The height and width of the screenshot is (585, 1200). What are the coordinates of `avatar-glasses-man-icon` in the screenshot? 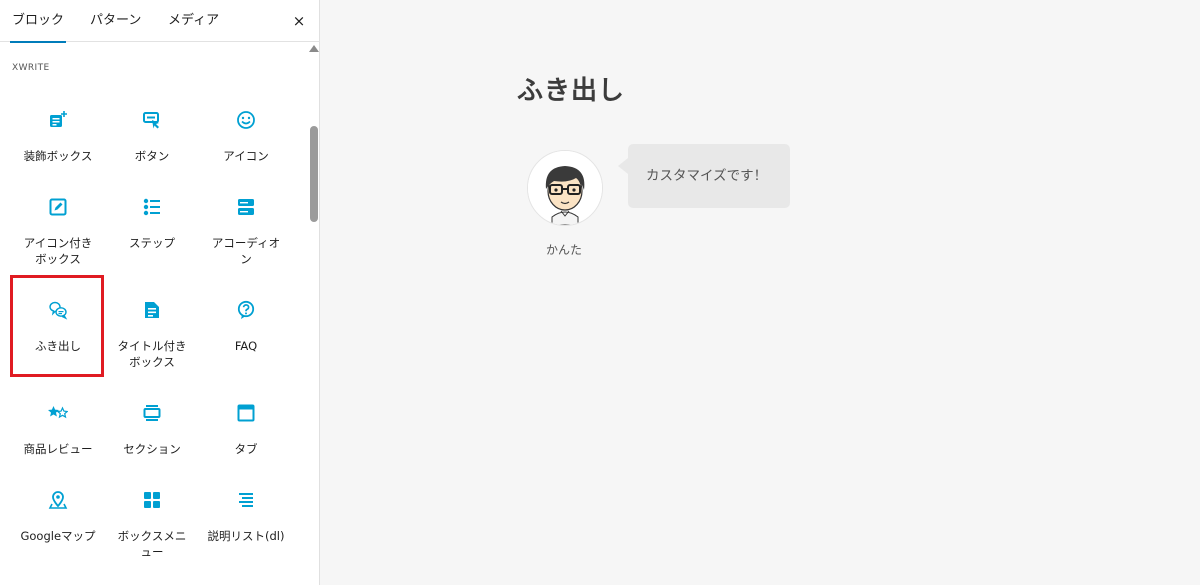 It's located at (565, 188).